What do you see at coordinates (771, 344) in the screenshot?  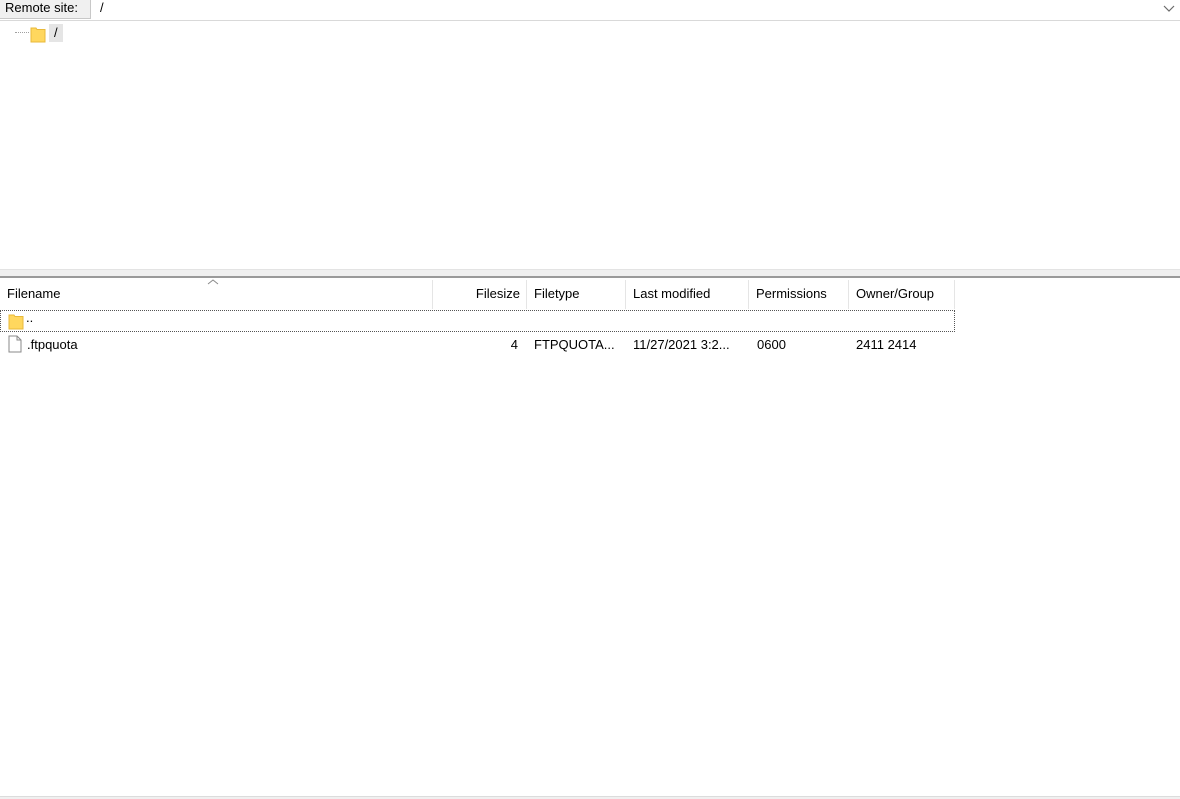 I see `file-permissions: 0600` at bounding box center [771, 344].